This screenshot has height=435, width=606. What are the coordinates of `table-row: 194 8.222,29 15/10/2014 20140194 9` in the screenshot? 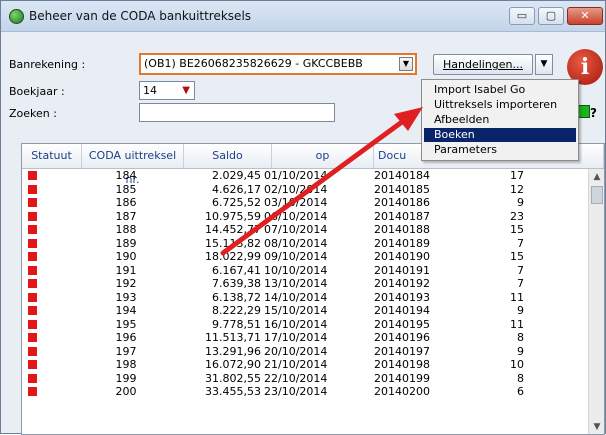 It's located at (305, 311).